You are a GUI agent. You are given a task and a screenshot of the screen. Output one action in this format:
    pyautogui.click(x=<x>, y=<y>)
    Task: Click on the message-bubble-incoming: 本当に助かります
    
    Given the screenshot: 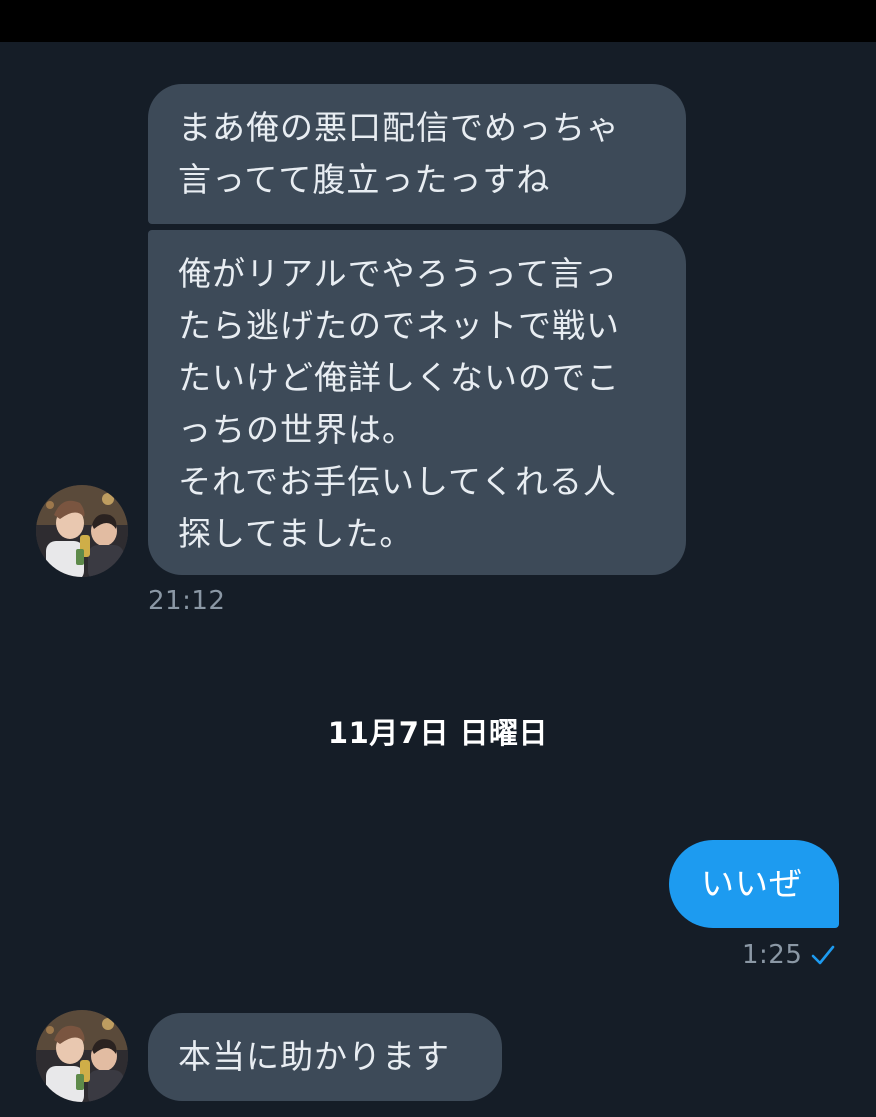 What is the action you would take?
    pyautogui.click(x=325, y=1057)
    